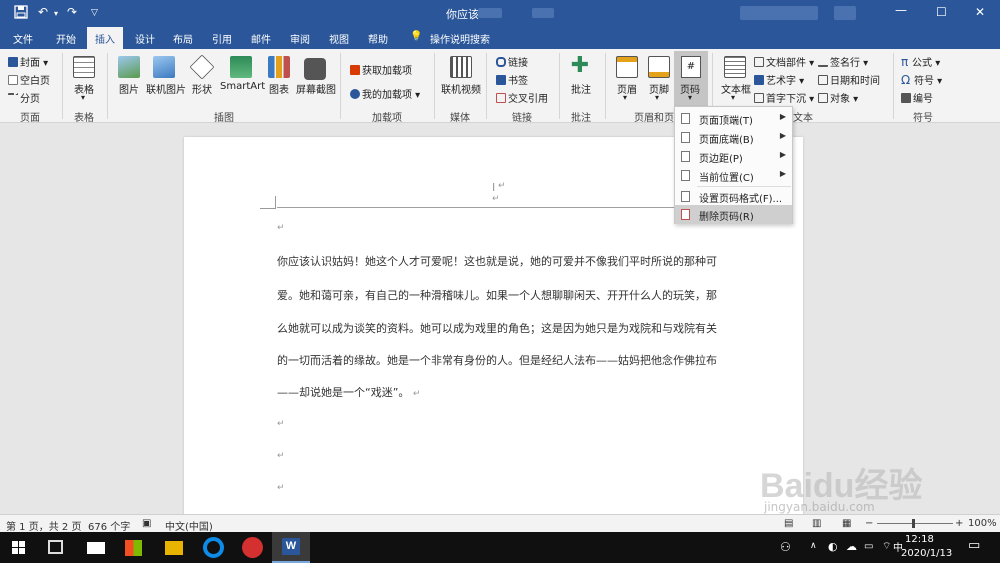  I want to click on close-icon: ✕, so click(980, 12).